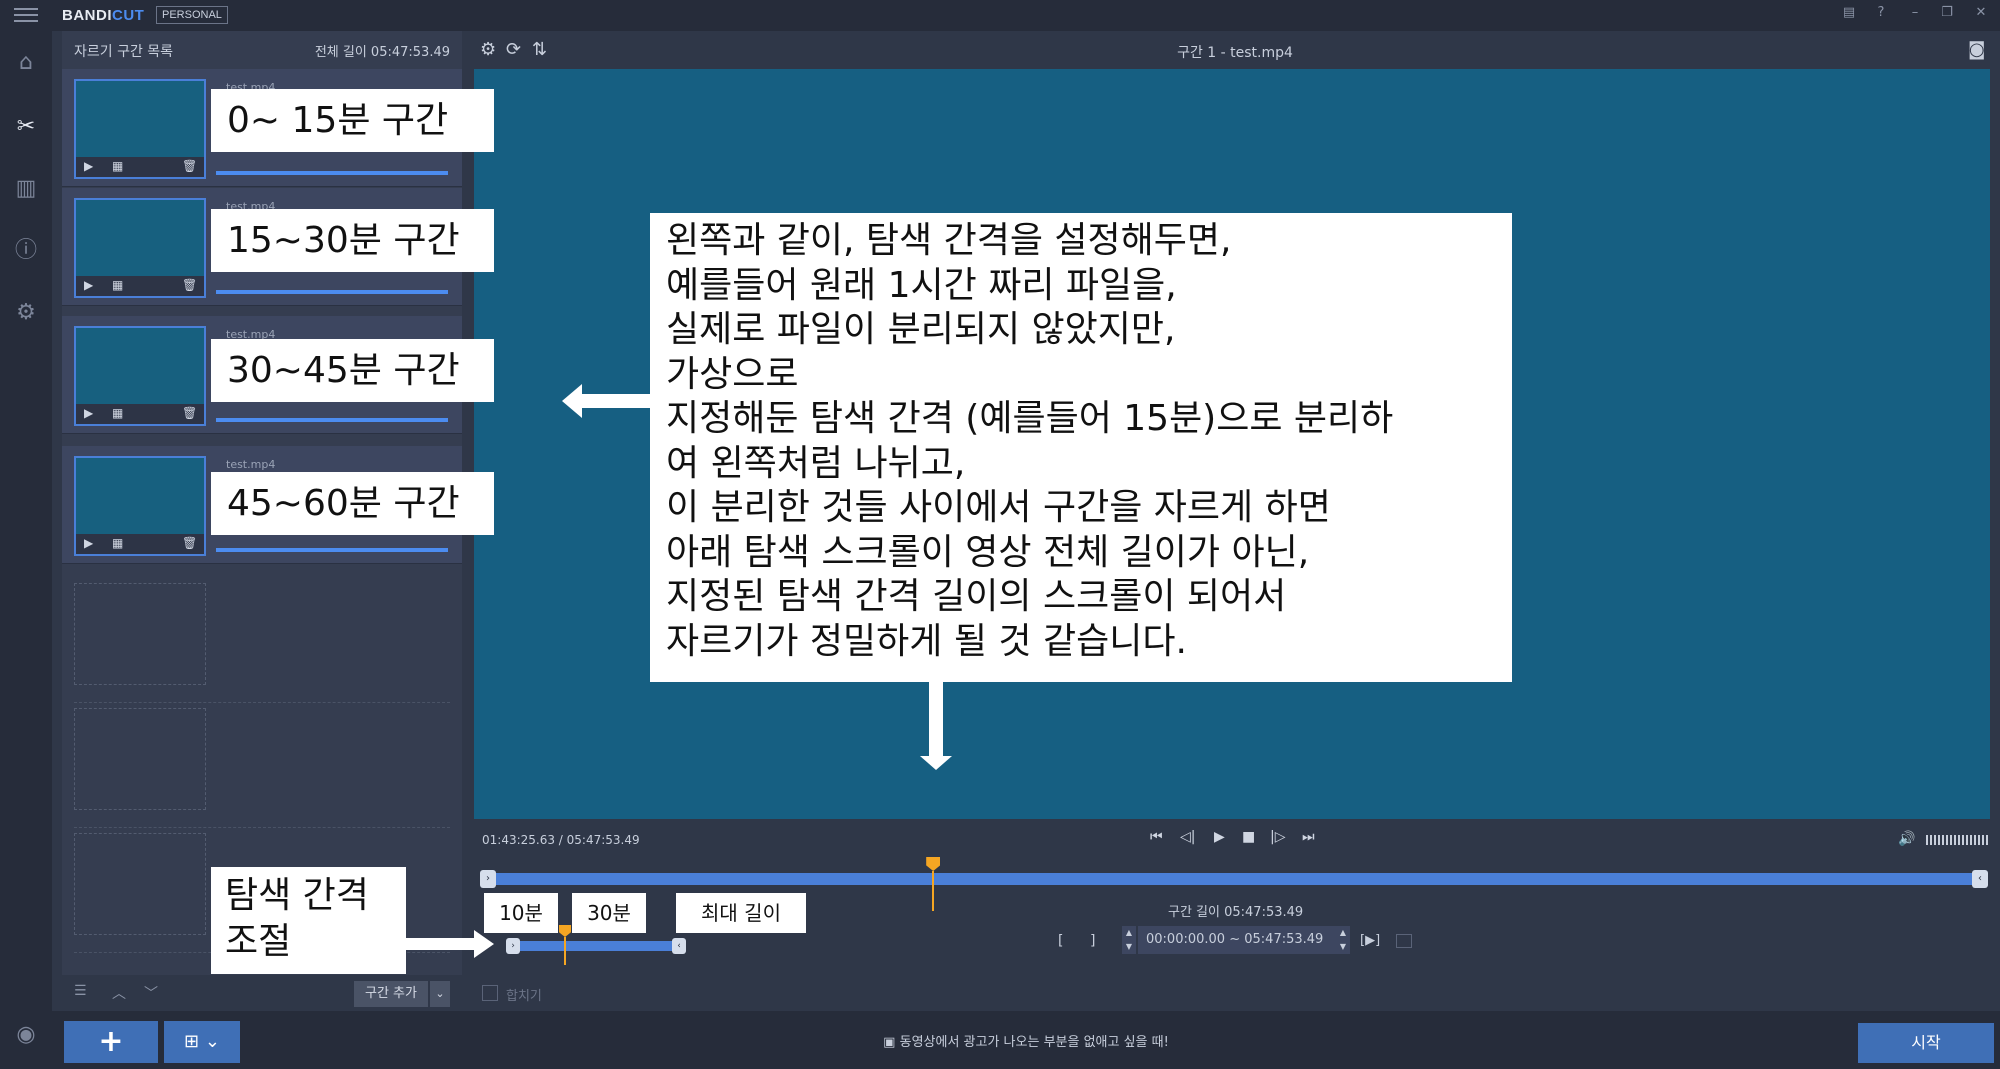 The width and height of the screenshot is (2000, 1069). Describe the element at coordinates (936, 719) in the screenshot. I see `down-arrow` at that location.